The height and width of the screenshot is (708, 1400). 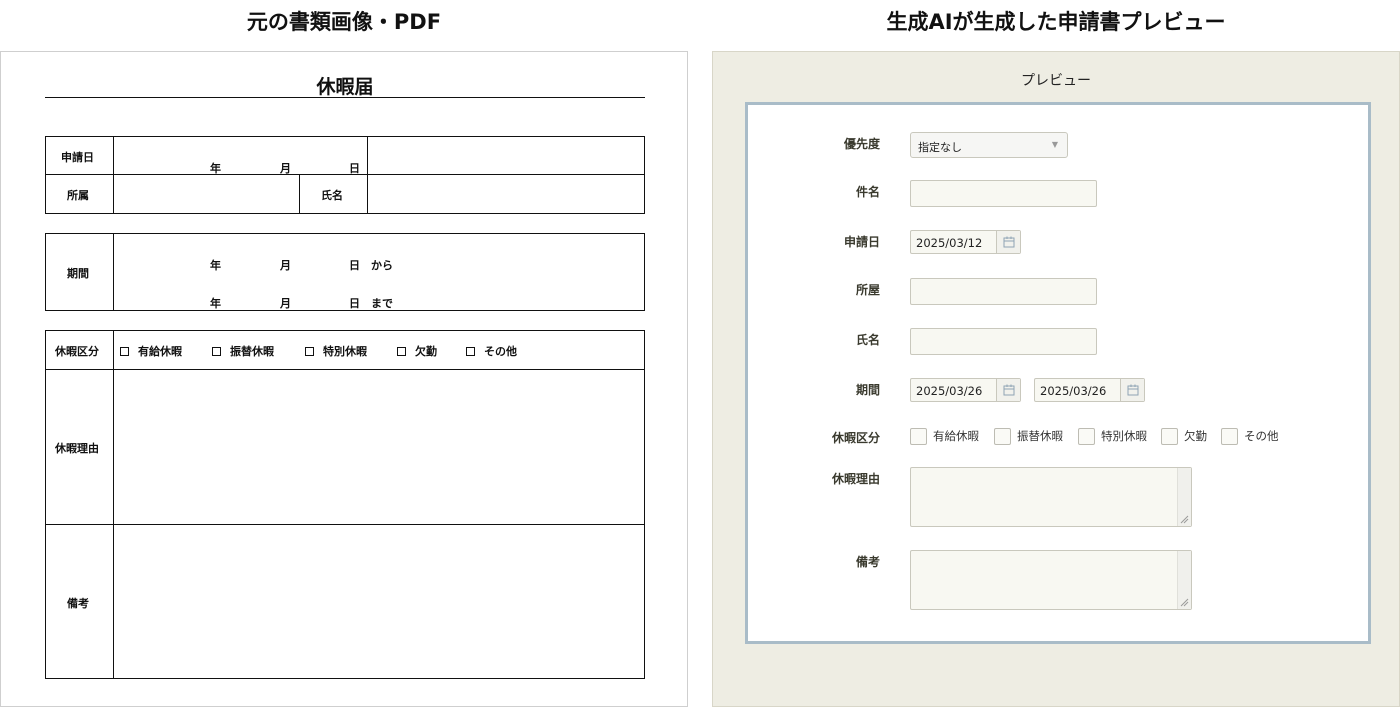 What do you see at coordinates (151, 351) in the screenshot?
I see `leave-option: 有給休暇` at bounding box center [151, 351].